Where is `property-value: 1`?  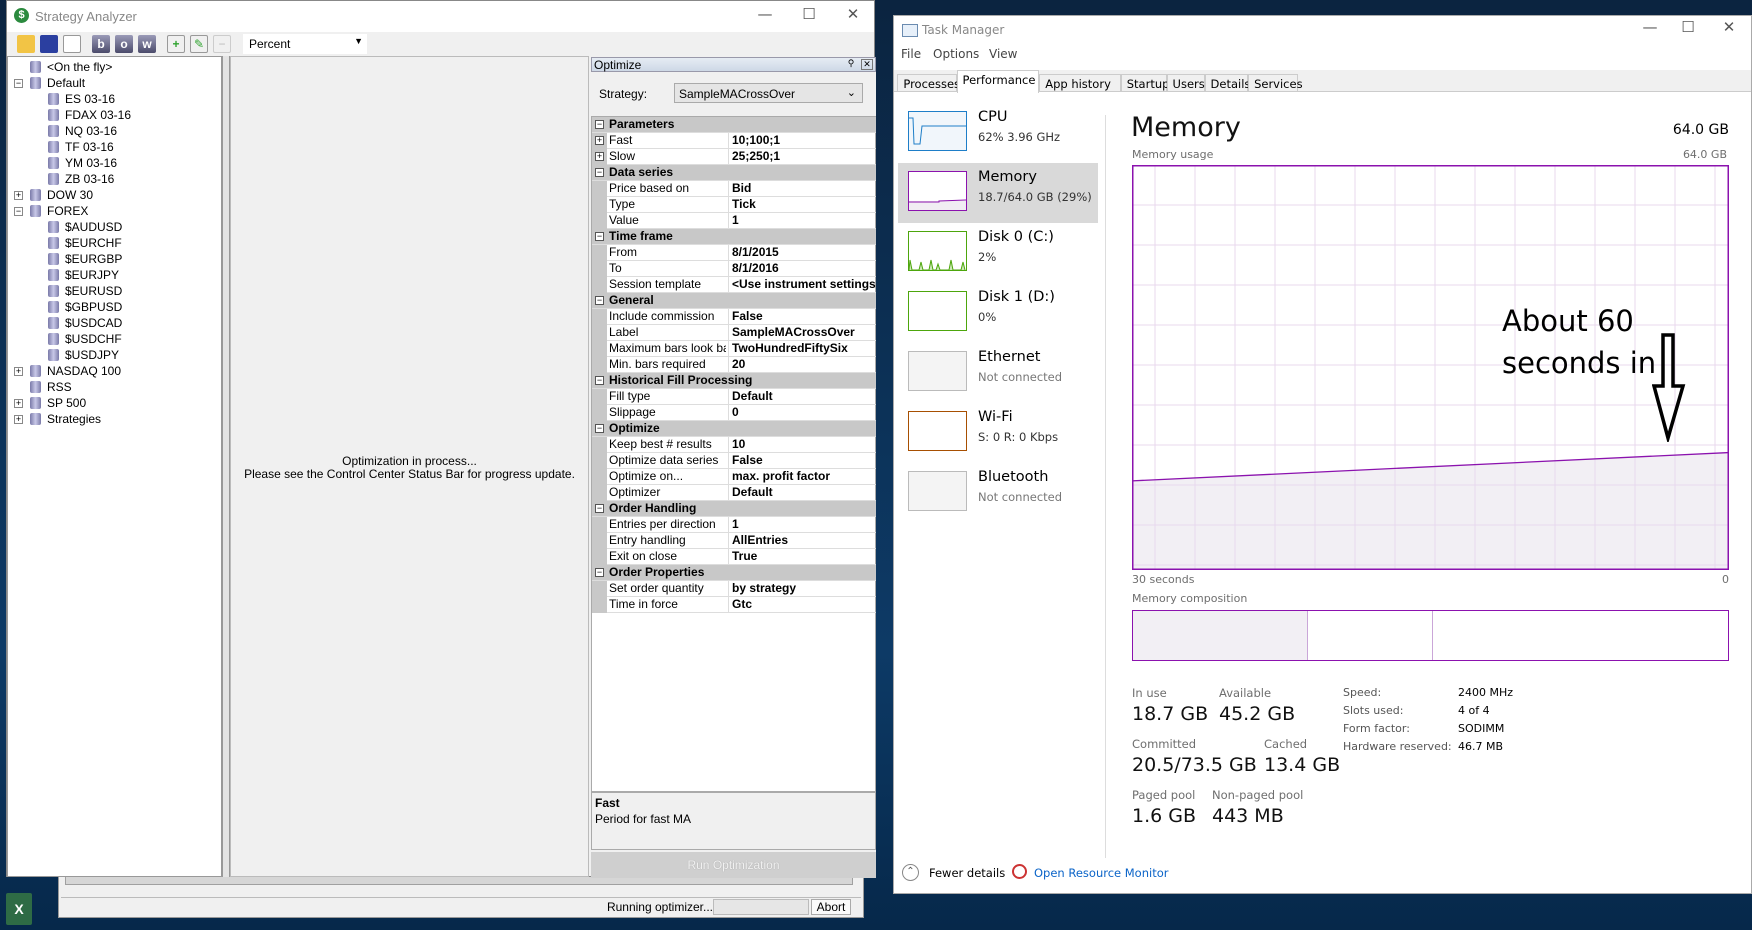 property-value: 1 is located at coordinates (802, 524).